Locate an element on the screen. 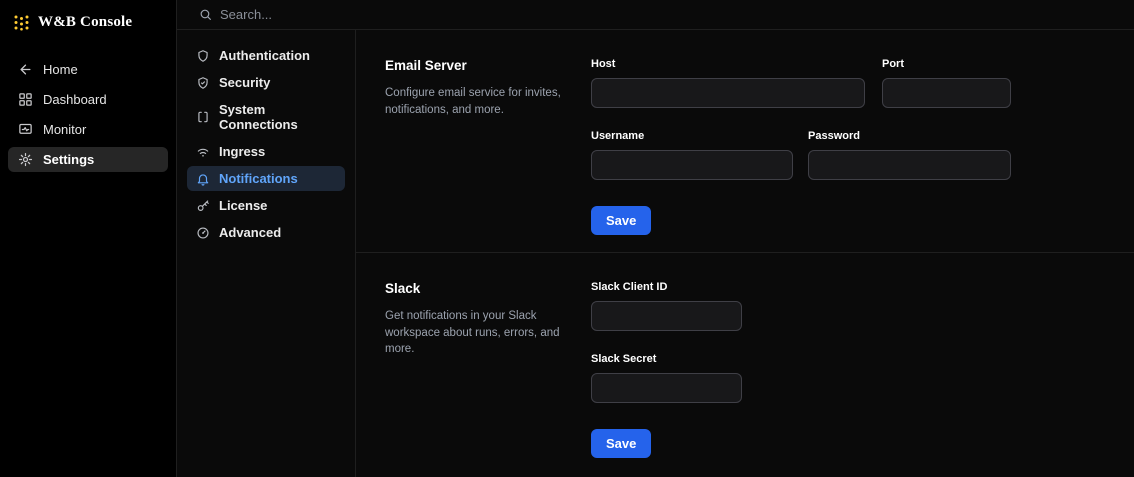 This screenshot has height=477, width=1134. subnav-item-ingress: Ingress is located at coordinates (266, 151).